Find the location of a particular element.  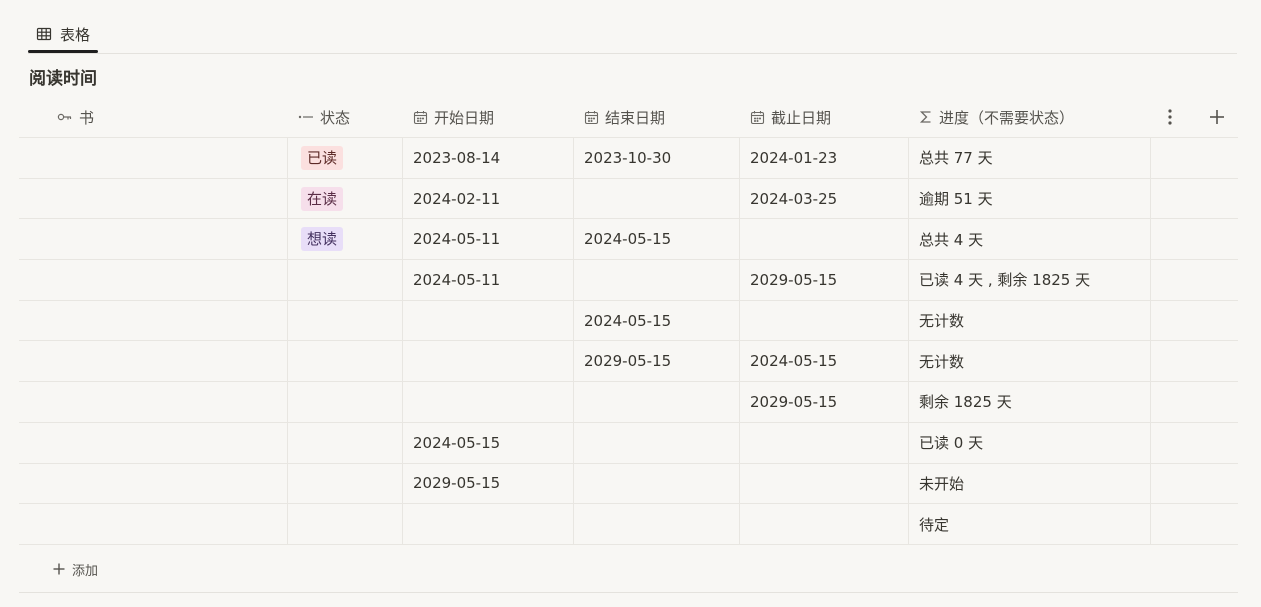

plus-icon is located at coordinates (1217, 117).